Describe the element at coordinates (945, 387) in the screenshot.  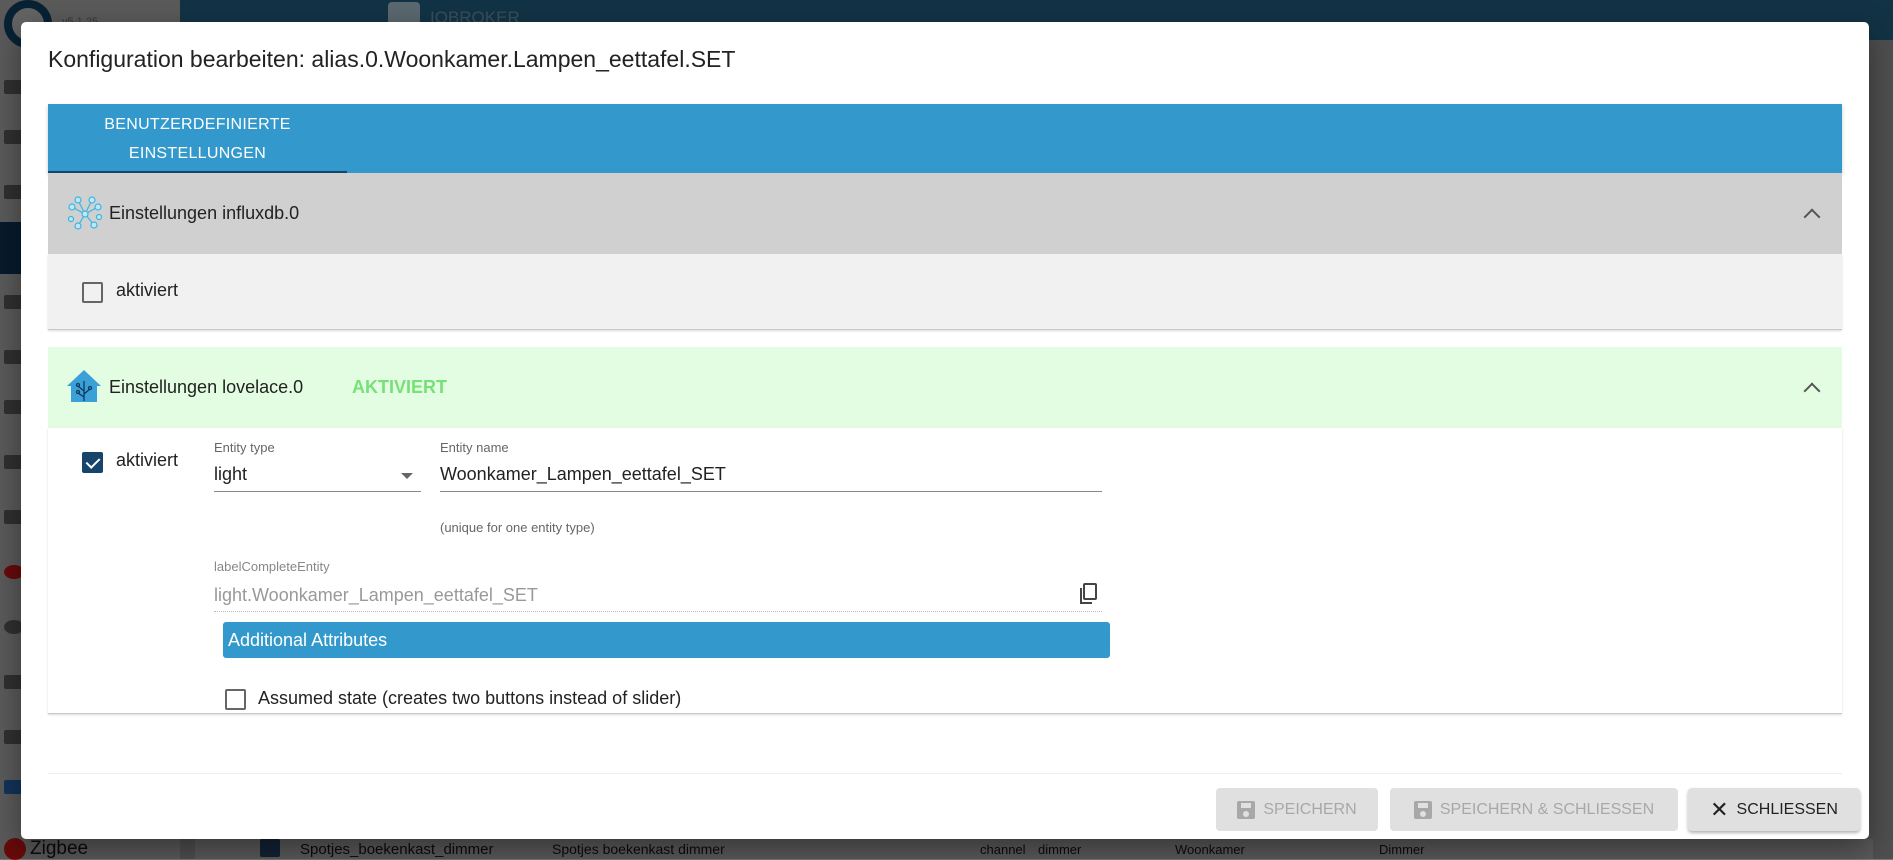
I see `panel-header-lovelace: Einstellungen lovelace.0 AKTIVIERT` at that location.